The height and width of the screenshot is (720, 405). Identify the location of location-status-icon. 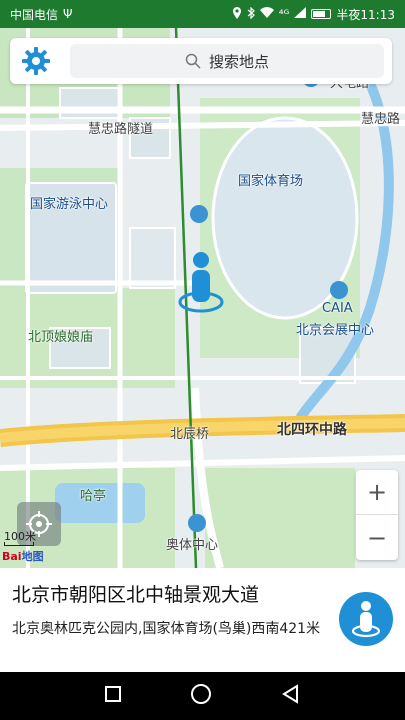
(237, 14).